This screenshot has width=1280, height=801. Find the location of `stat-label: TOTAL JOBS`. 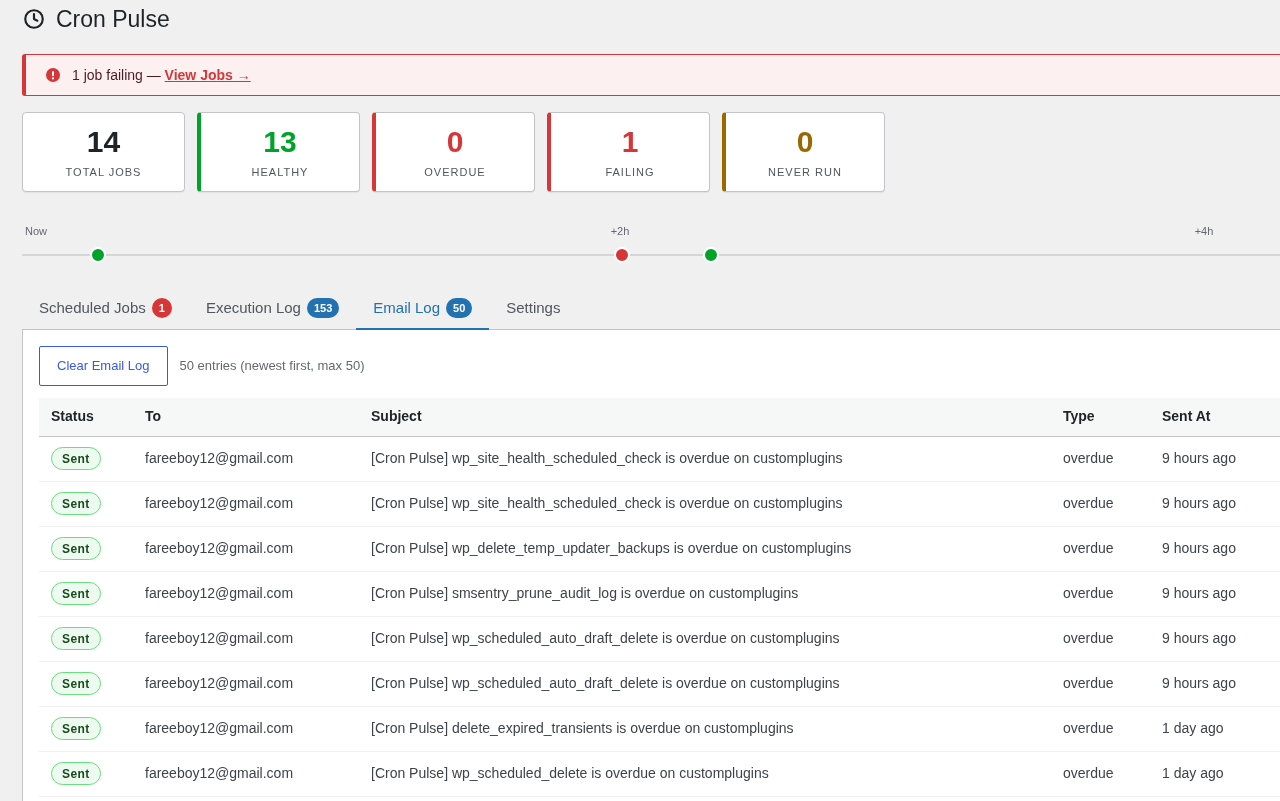

stat-label: TOTAL JOBS is located at coordinates (103, 172).